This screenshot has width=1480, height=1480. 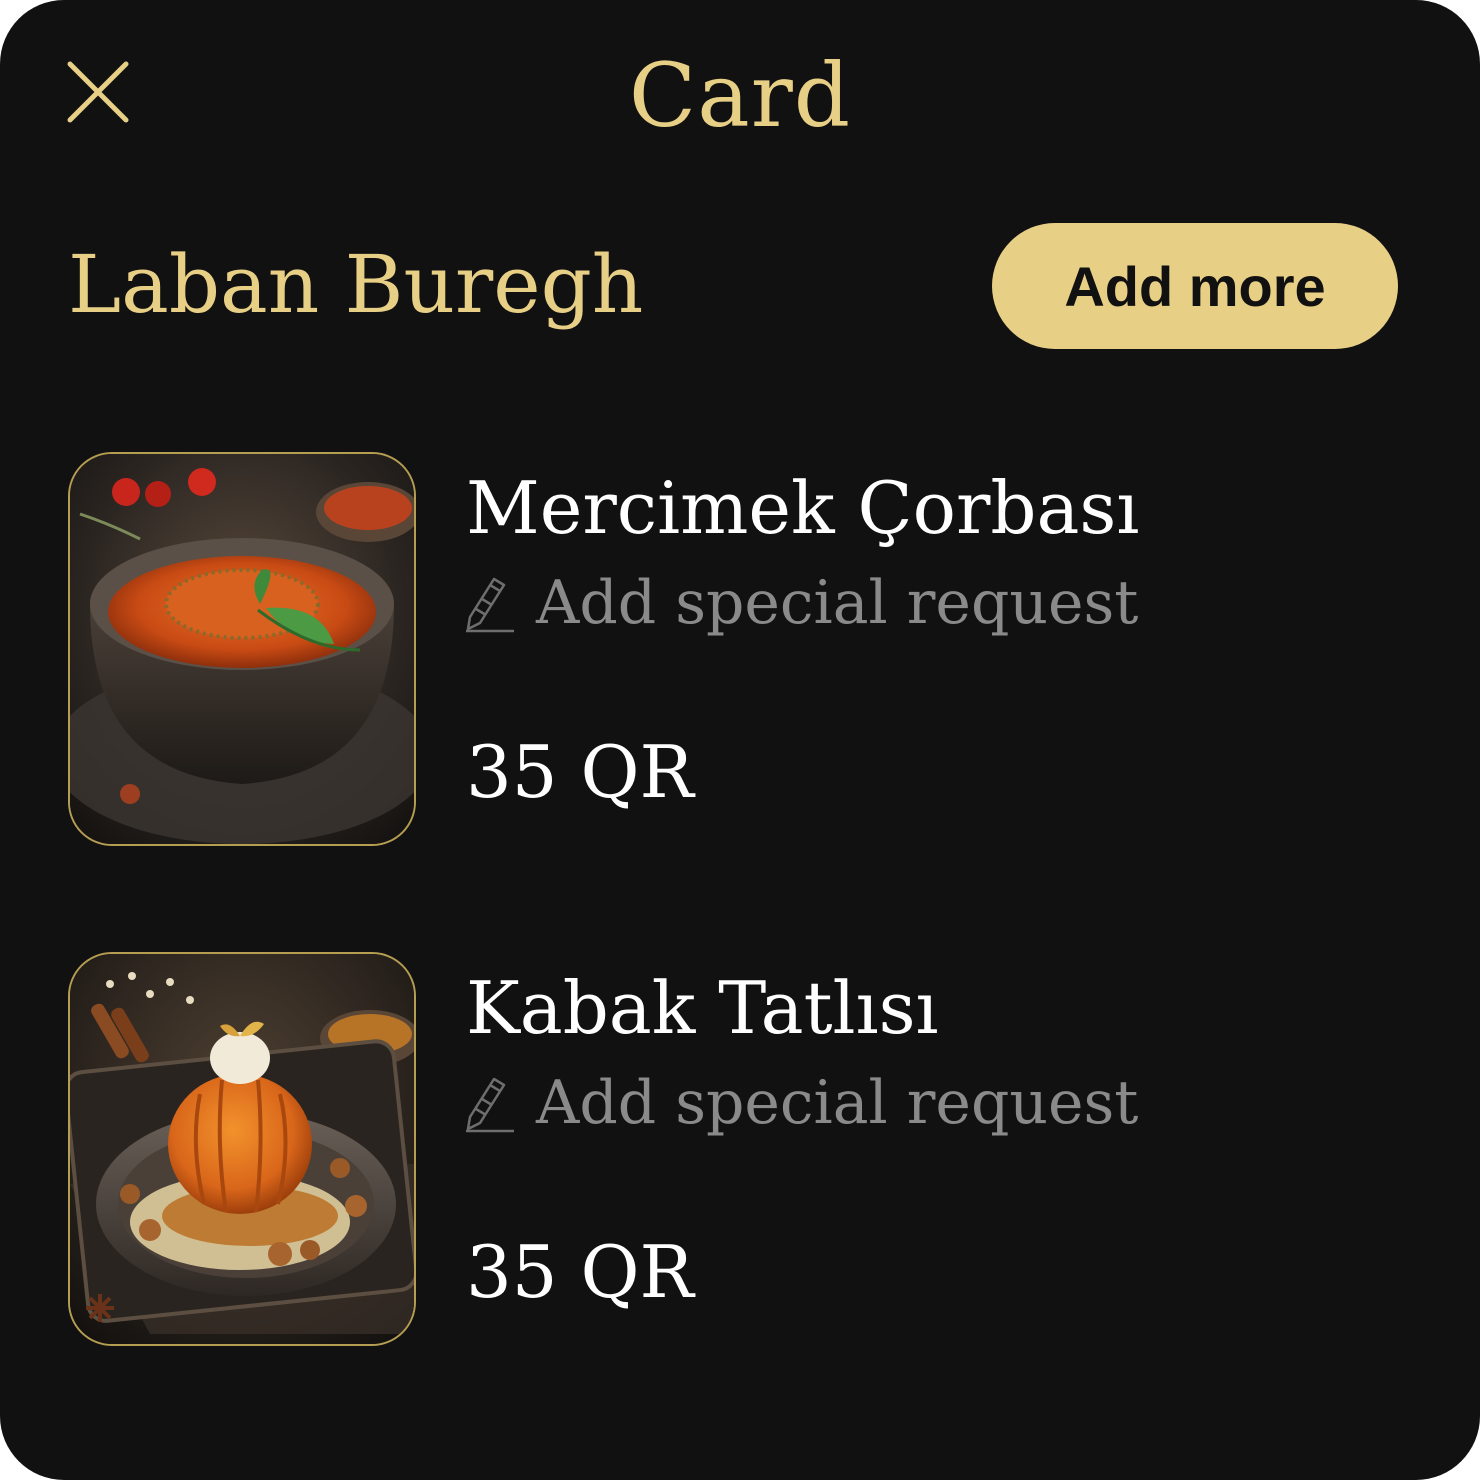 I want to click on restaurant-name: Laban Buregh, so click(x=356, y=284).